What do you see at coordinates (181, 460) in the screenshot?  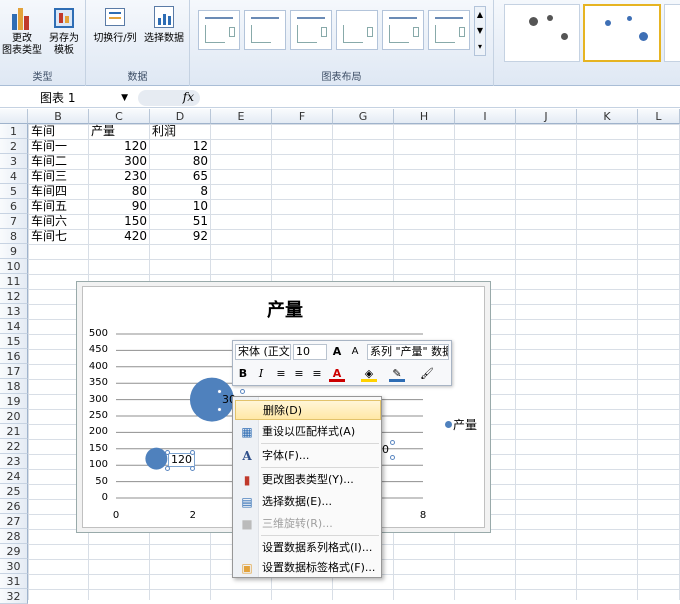 I see `data-label-120: 120` at bounding box center [181, 460].